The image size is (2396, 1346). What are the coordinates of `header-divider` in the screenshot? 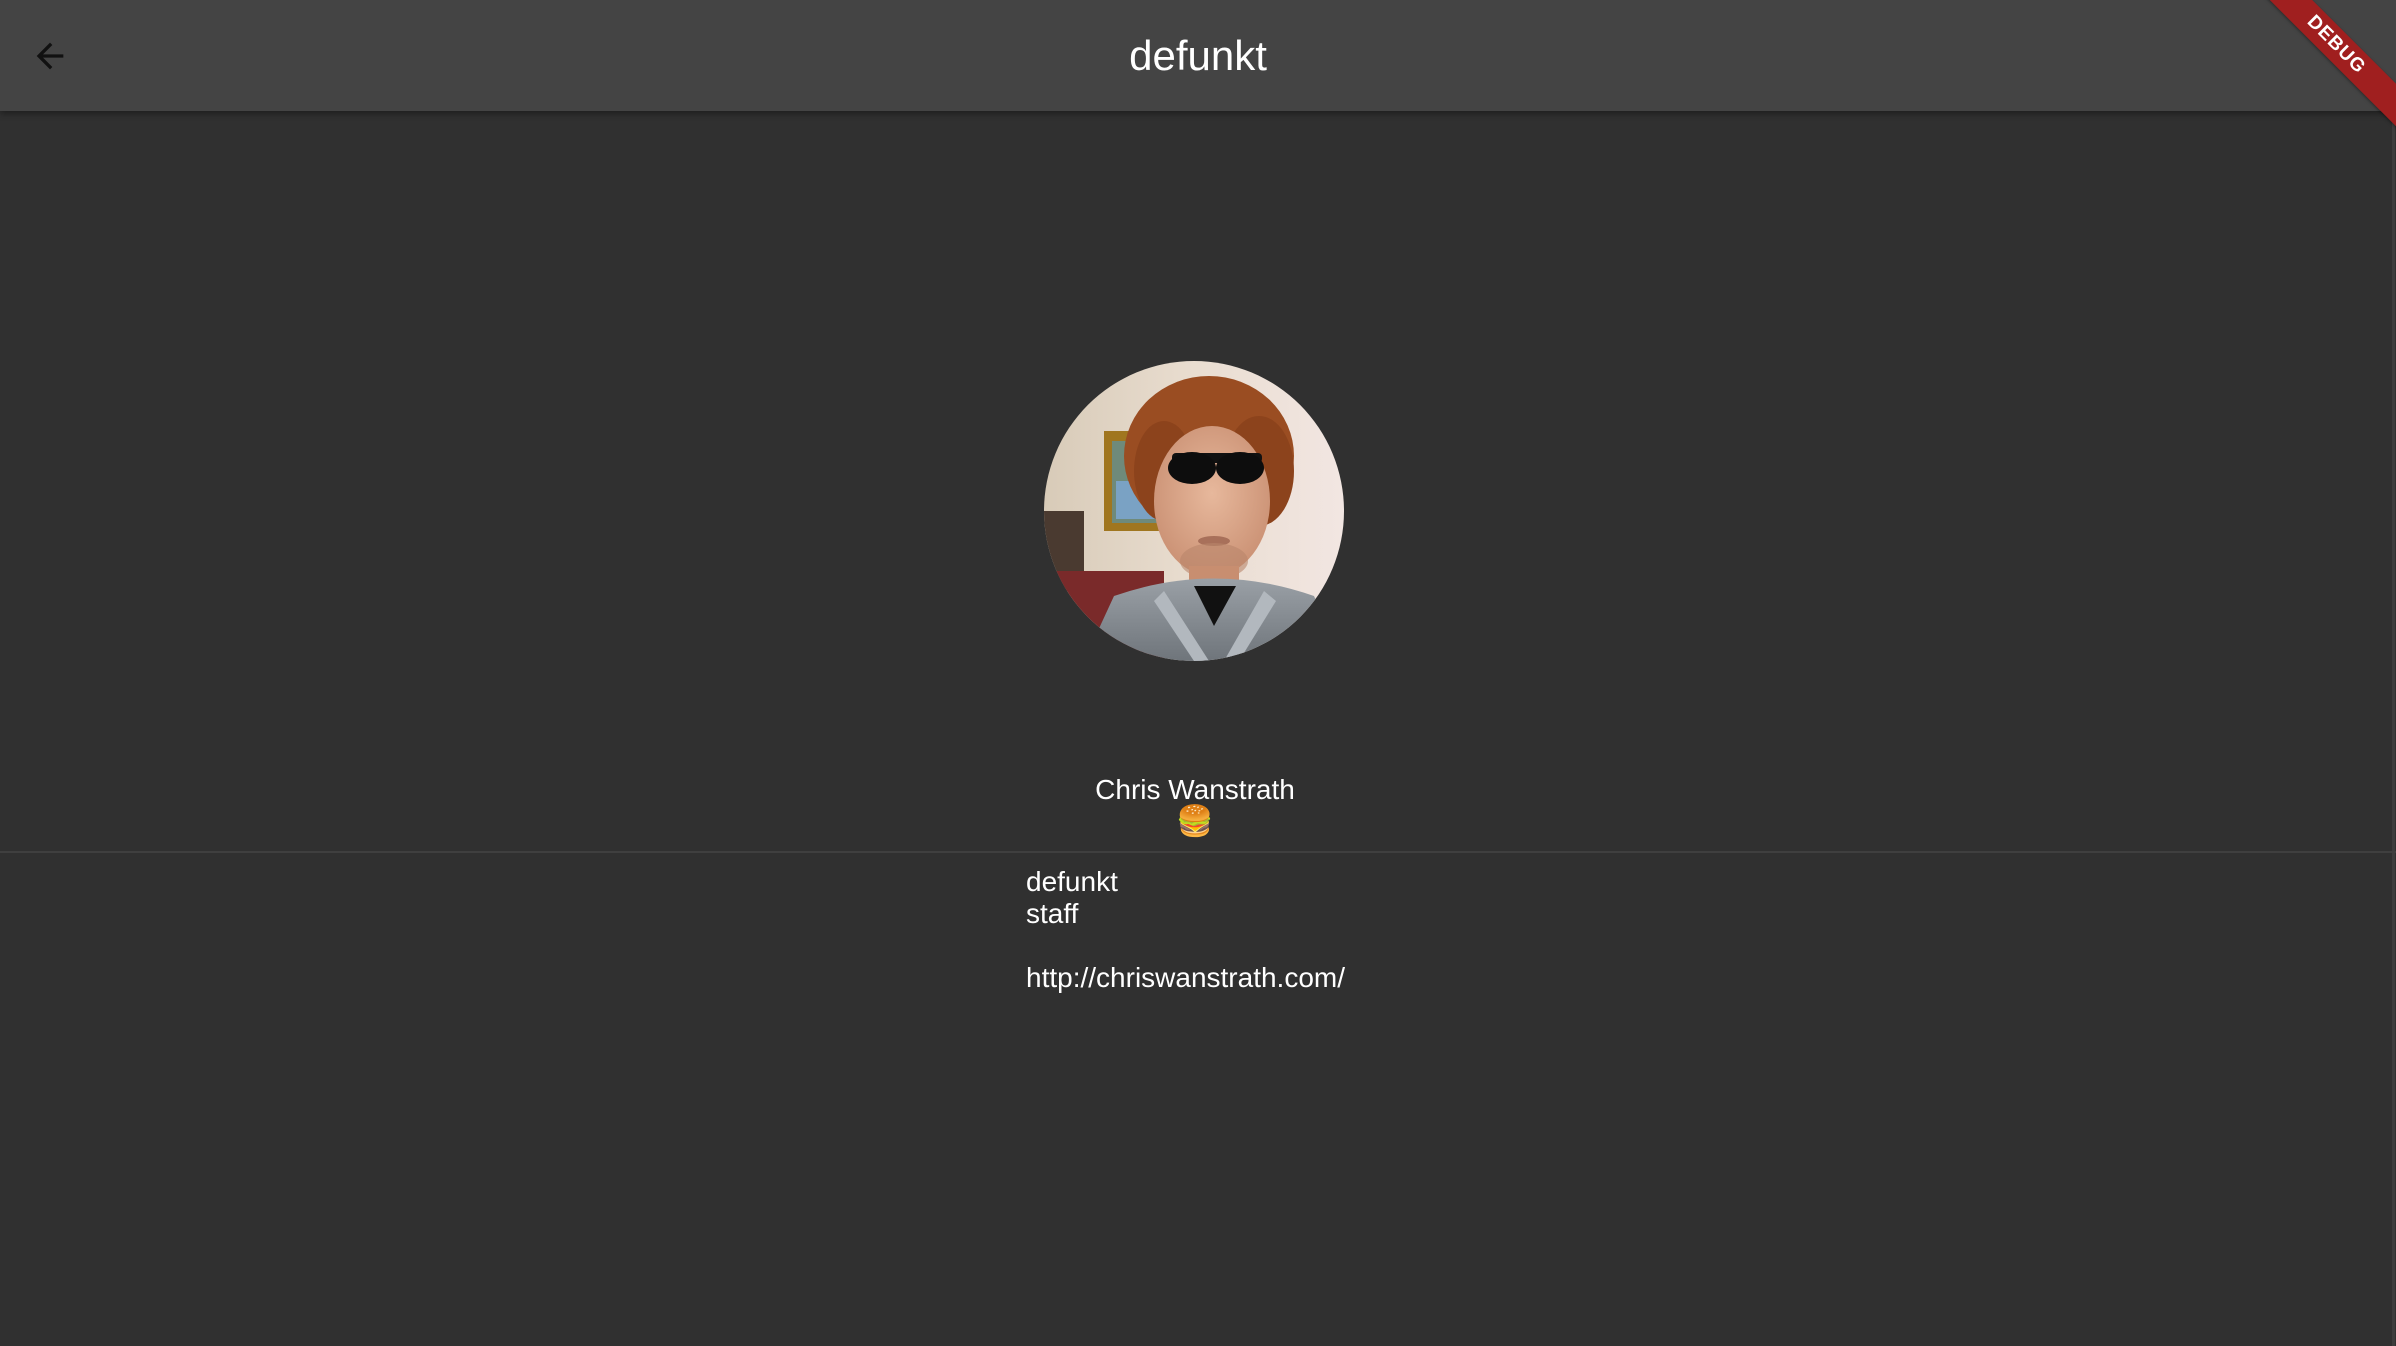 It's located at (1198, 852).